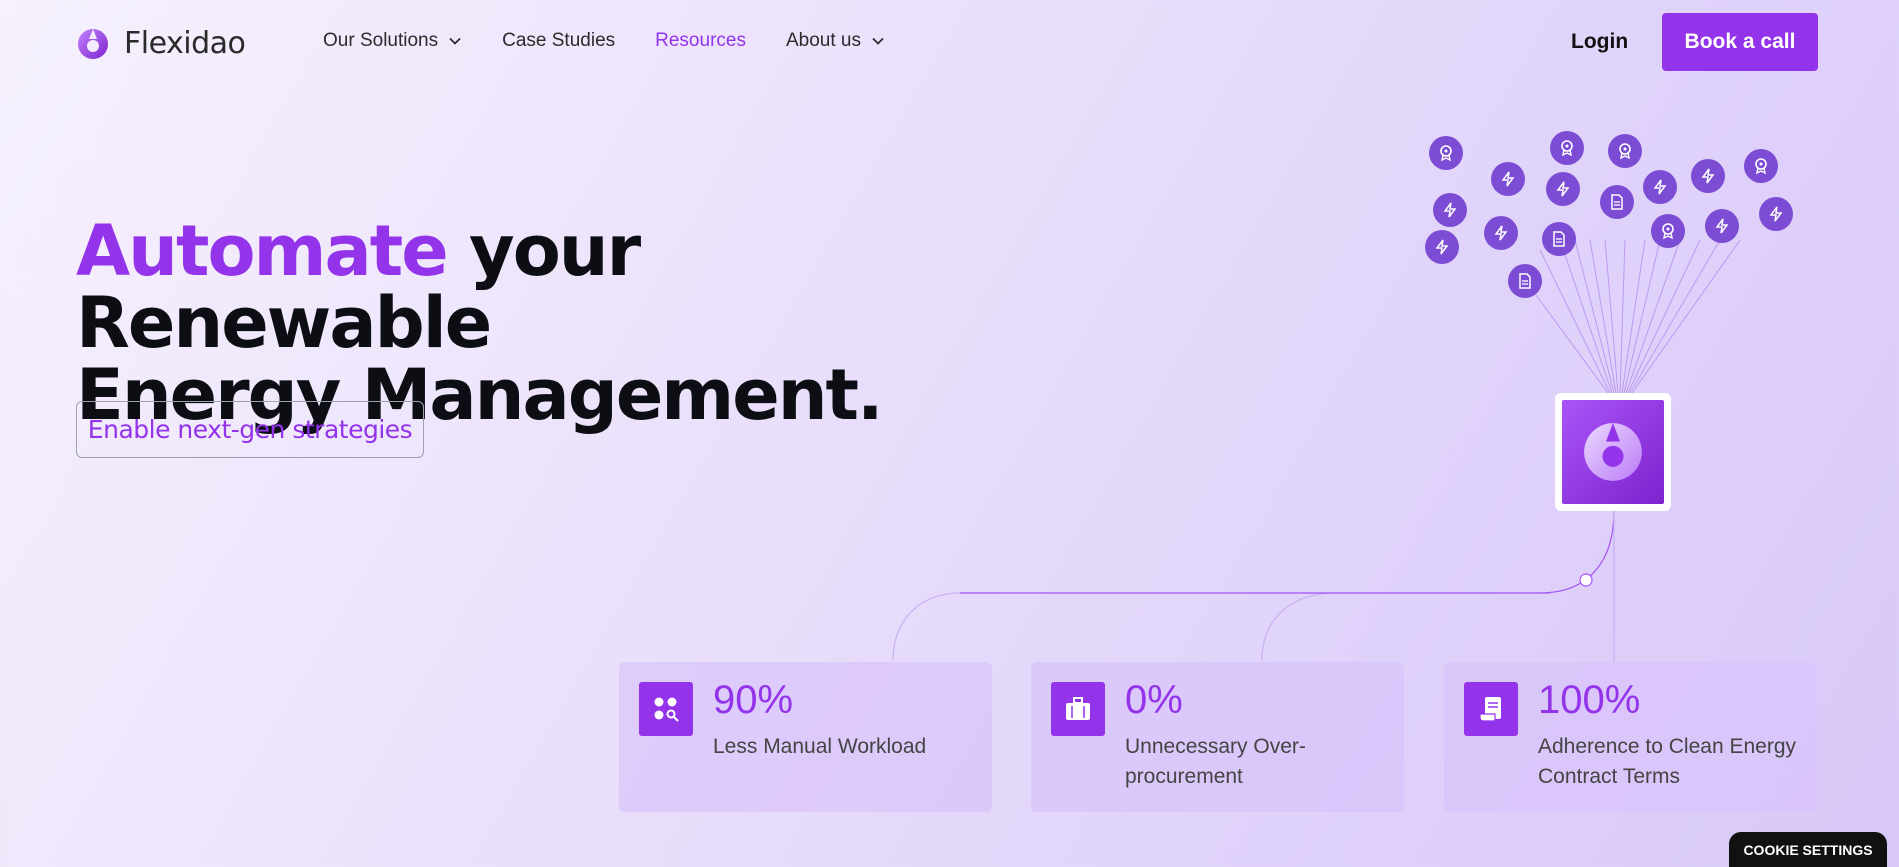 This screenshot has height=867, width=1899. I want to click on nav-resources: Resources, so click(700, 41).